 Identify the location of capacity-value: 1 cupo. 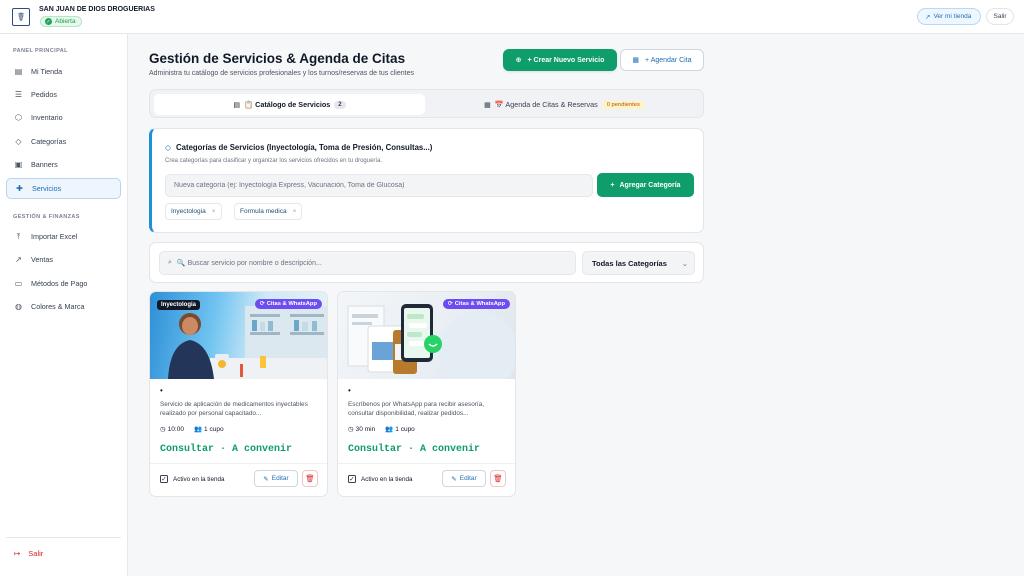
(405, 429).